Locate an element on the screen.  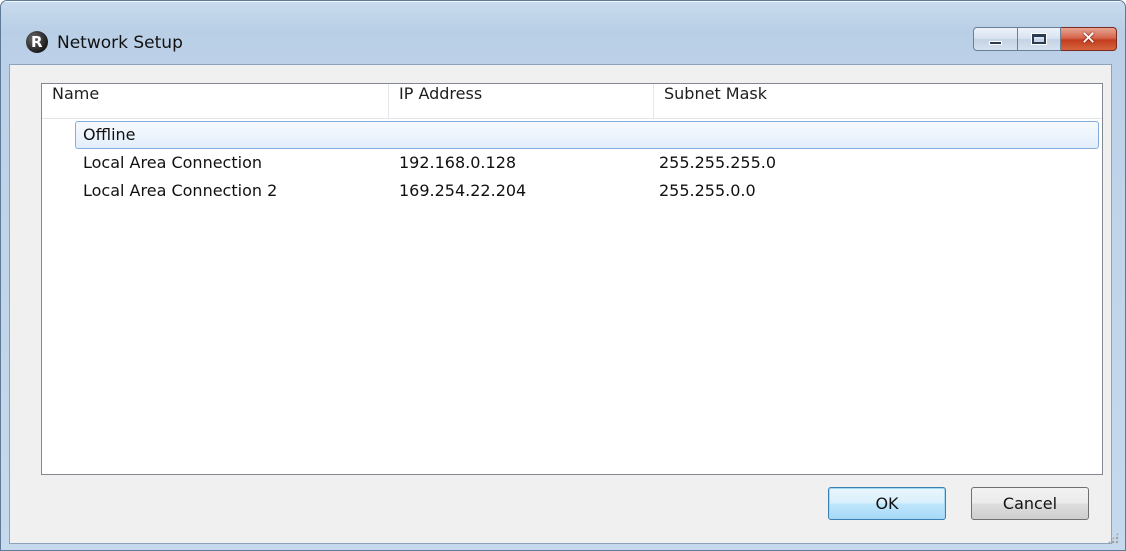
list-header: Name IP Address Subnet Mask is located at coordinates (572, 101).